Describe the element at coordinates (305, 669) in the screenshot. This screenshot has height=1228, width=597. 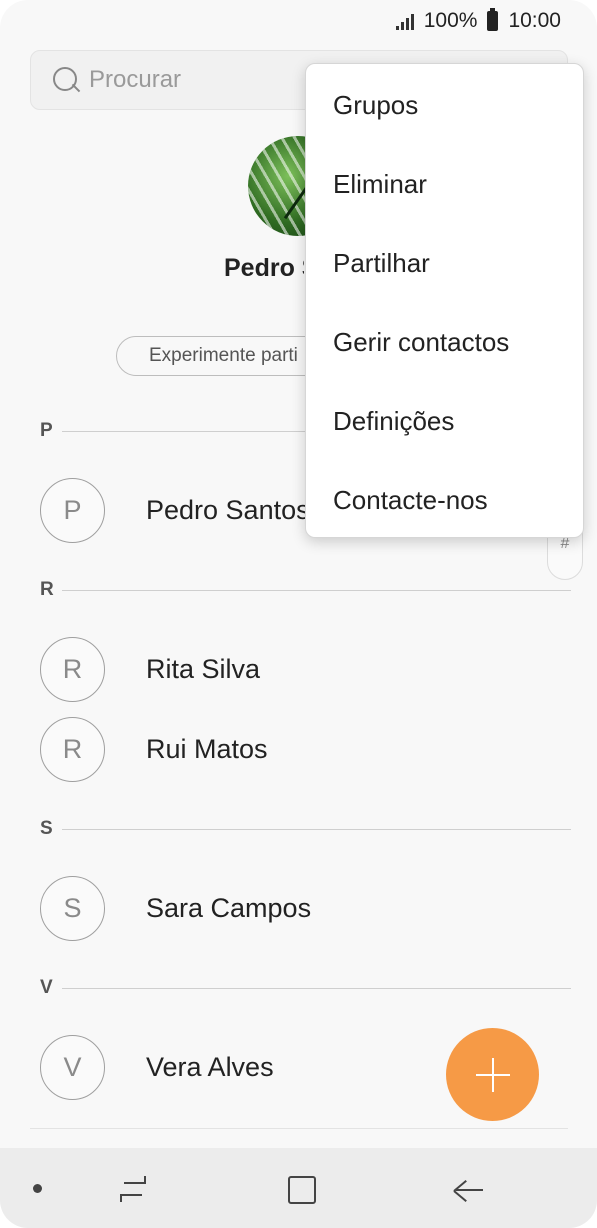
I see `contact-item-rita-silva: R Rita Silva` at that location.